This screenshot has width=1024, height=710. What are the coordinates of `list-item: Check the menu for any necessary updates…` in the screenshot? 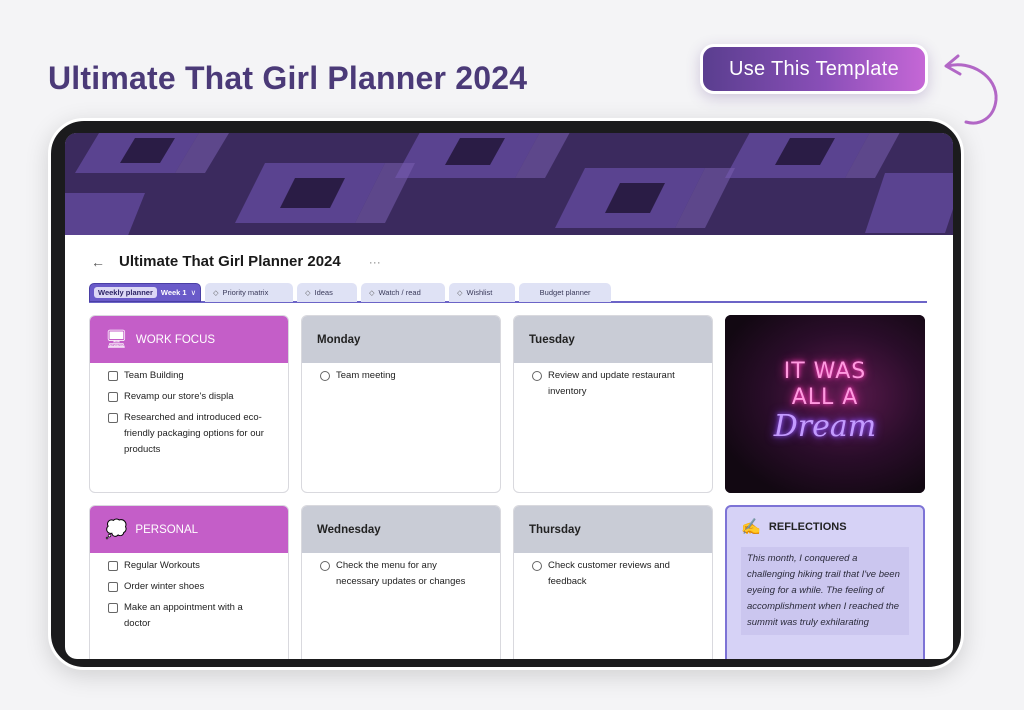 It's located at (401, 574).